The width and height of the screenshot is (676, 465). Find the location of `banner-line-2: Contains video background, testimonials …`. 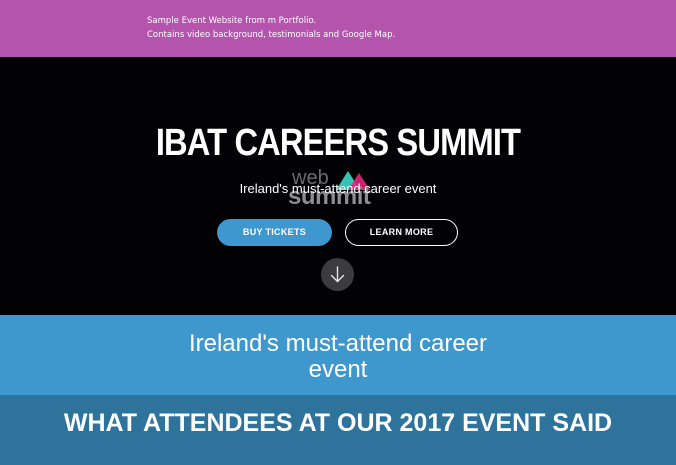

banner-line-2: Contains video background, testimonials … is located at coordinates (271, 35).